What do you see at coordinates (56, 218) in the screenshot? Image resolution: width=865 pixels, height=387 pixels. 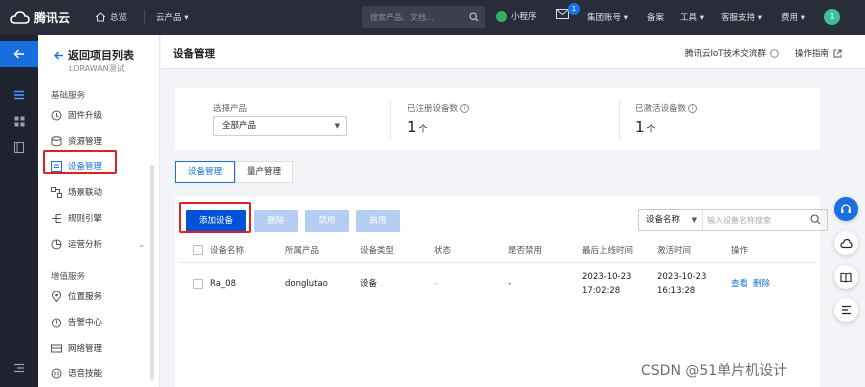 I see `rule-icon` at bounding box center [56, 218].